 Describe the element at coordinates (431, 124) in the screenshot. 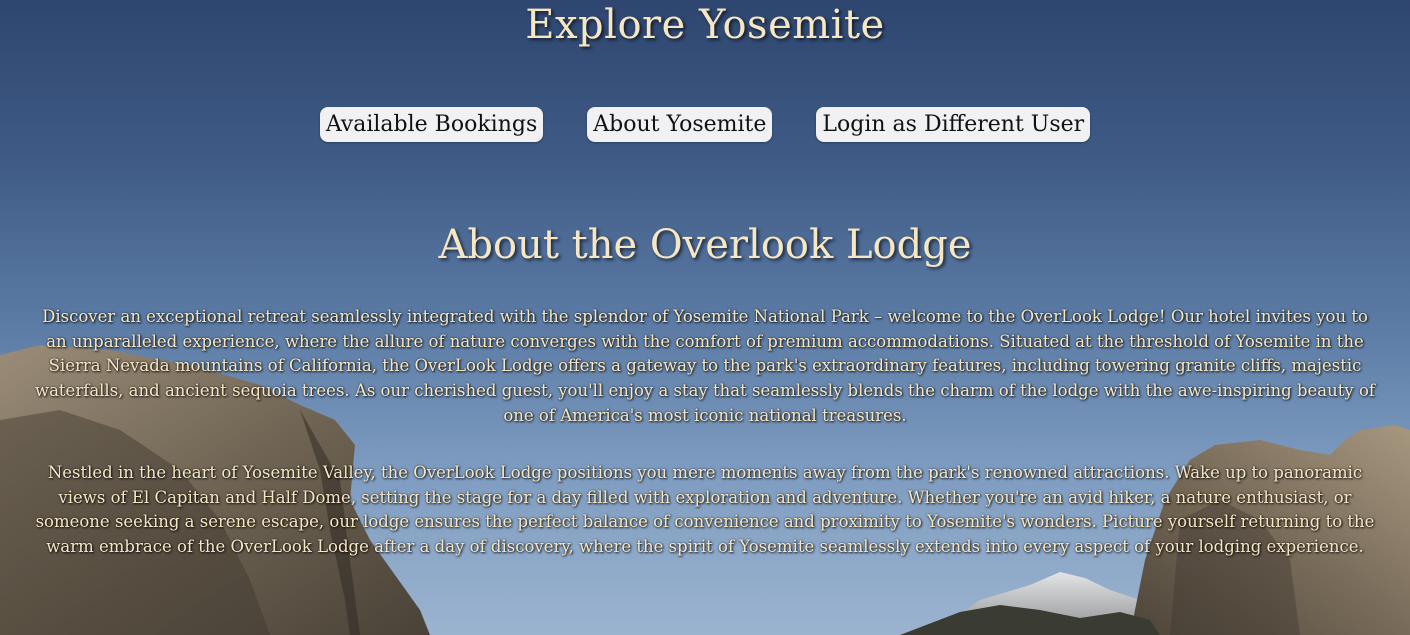

I see `available-bookings-button: Available Bookings` at that location.